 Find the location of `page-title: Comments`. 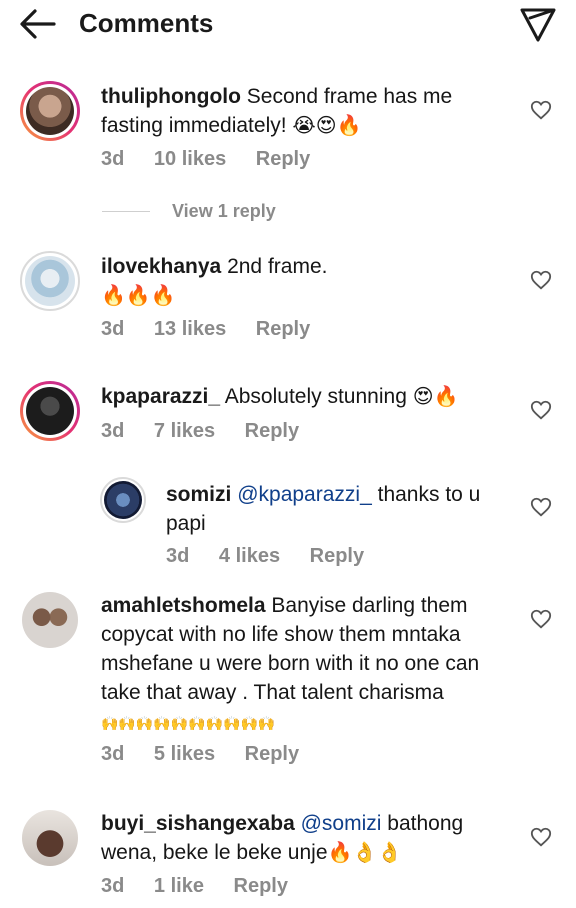

page-title: Comments is located at coordinates (146, 23).